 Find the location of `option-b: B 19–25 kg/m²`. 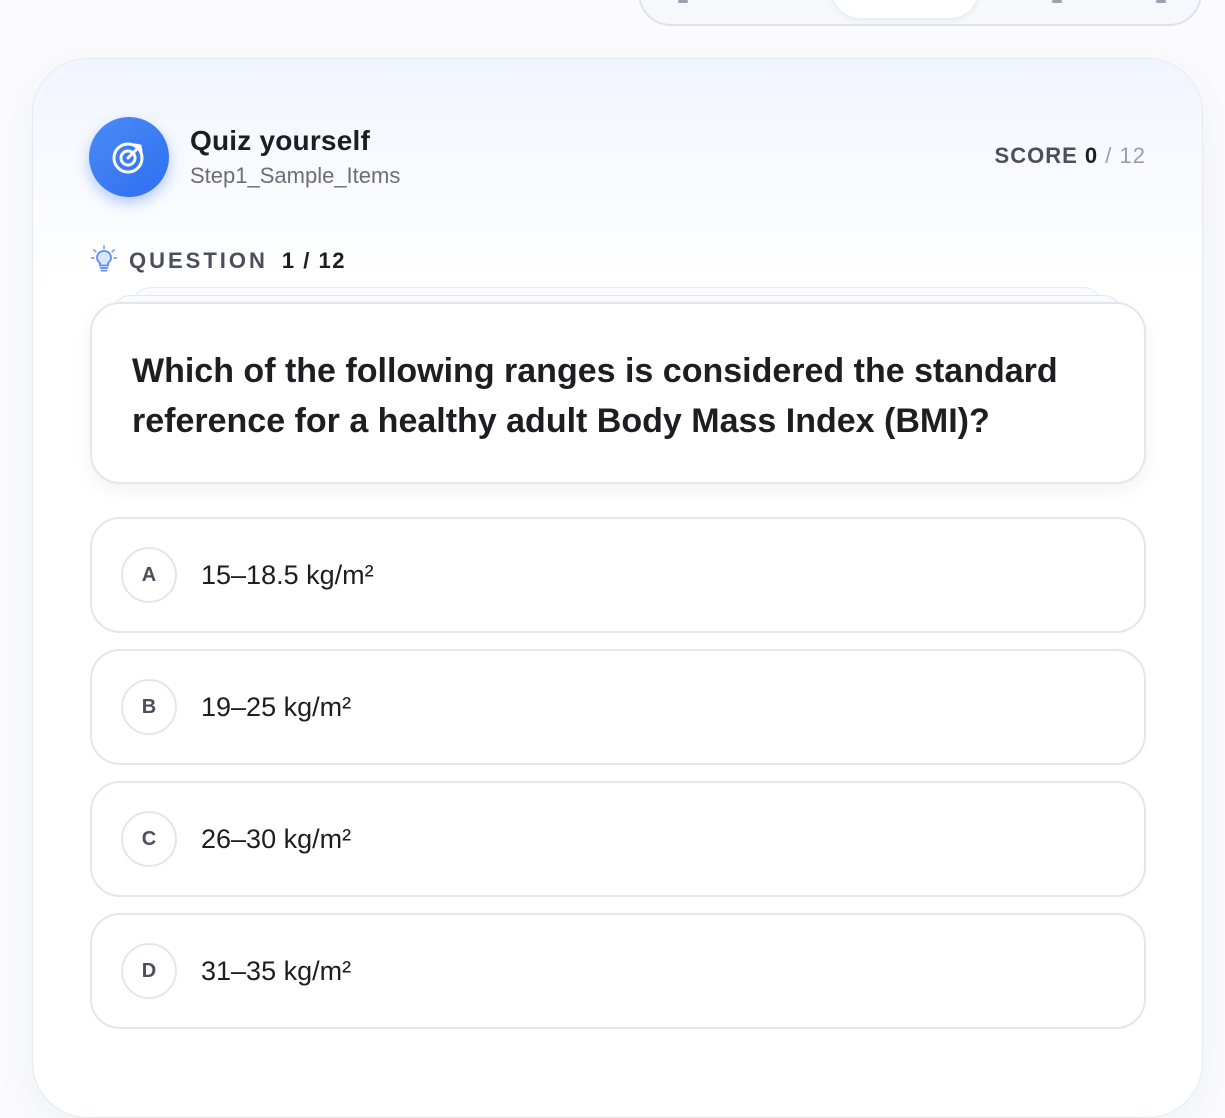

option-b: B 19–25 kg/m² is located at coordinates (618, 707).